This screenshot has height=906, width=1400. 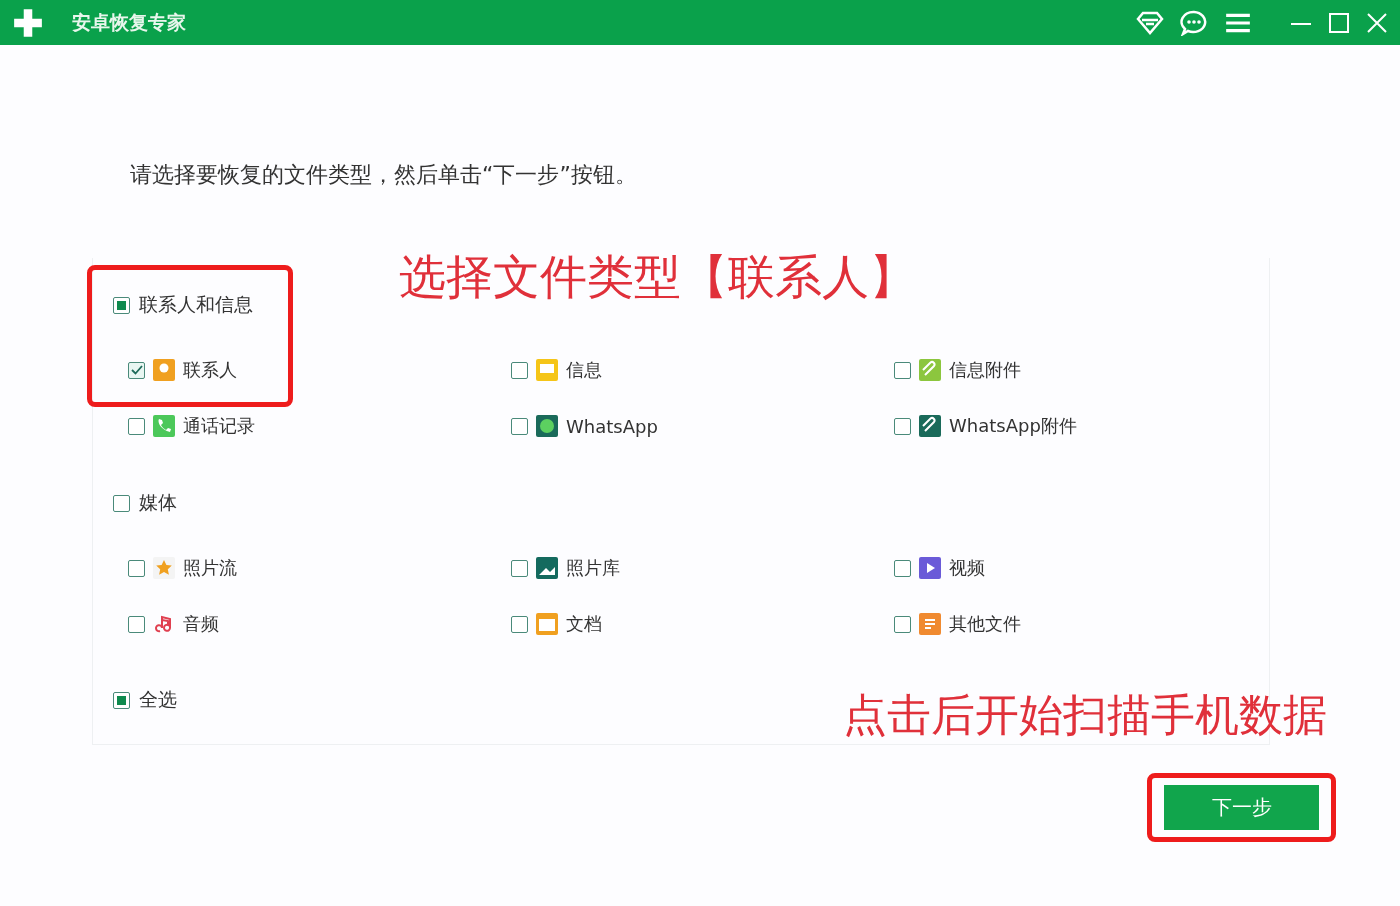 What do you see at coordinates (547, 624) in the screenshot?
I see `folder-icon` at bounding box center [547, 624].